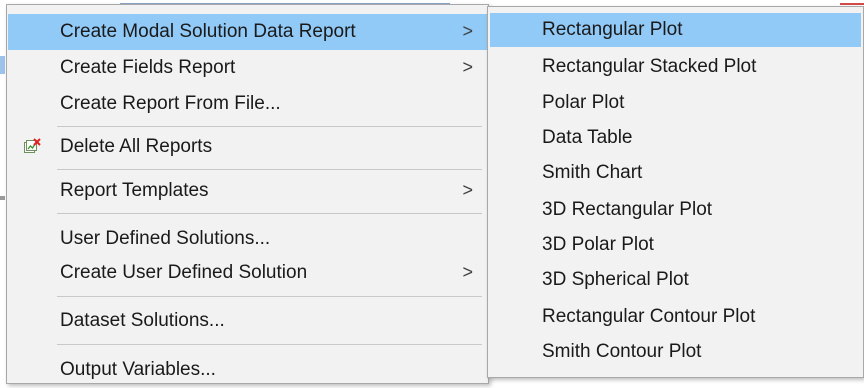 This screenshot has width=864, height=388. What do you see at coordinates (134, 190) in the screenshot?
I see `menu-item-label: Report Templates` at bounding box center [134, 190].